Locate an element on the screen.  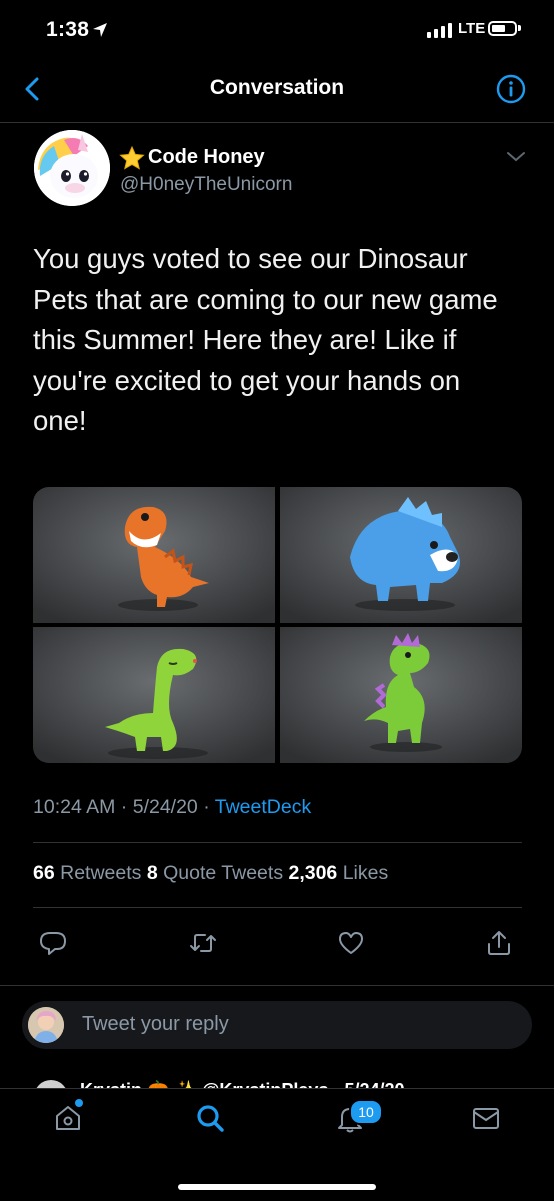
media-image-green-spiked-dinosaur is located at coordinates (401, 695).